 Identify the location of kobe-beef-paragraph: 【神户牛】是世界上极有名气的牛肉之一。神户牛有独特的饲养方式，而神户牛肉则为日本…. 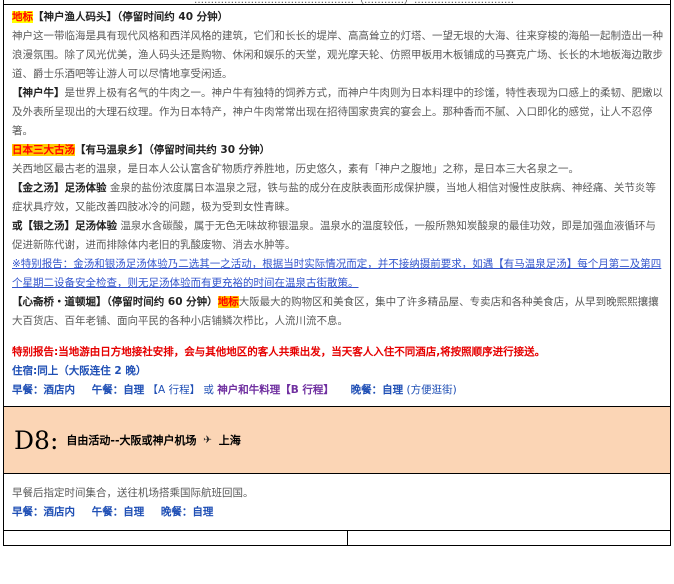
(338, 112).